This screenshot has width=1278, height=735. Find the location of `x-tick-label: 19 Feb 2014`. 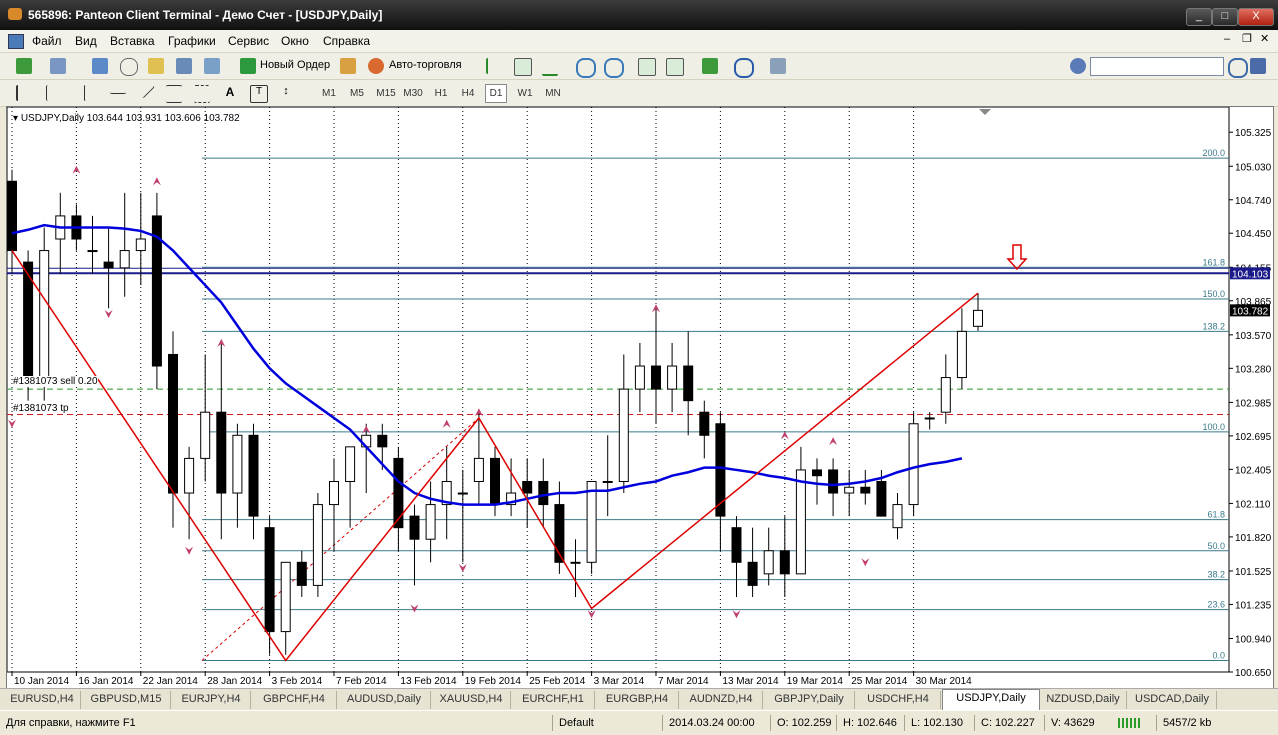

x-tick-label: 19 Feb 2014 is located at coordinates (493, 681).